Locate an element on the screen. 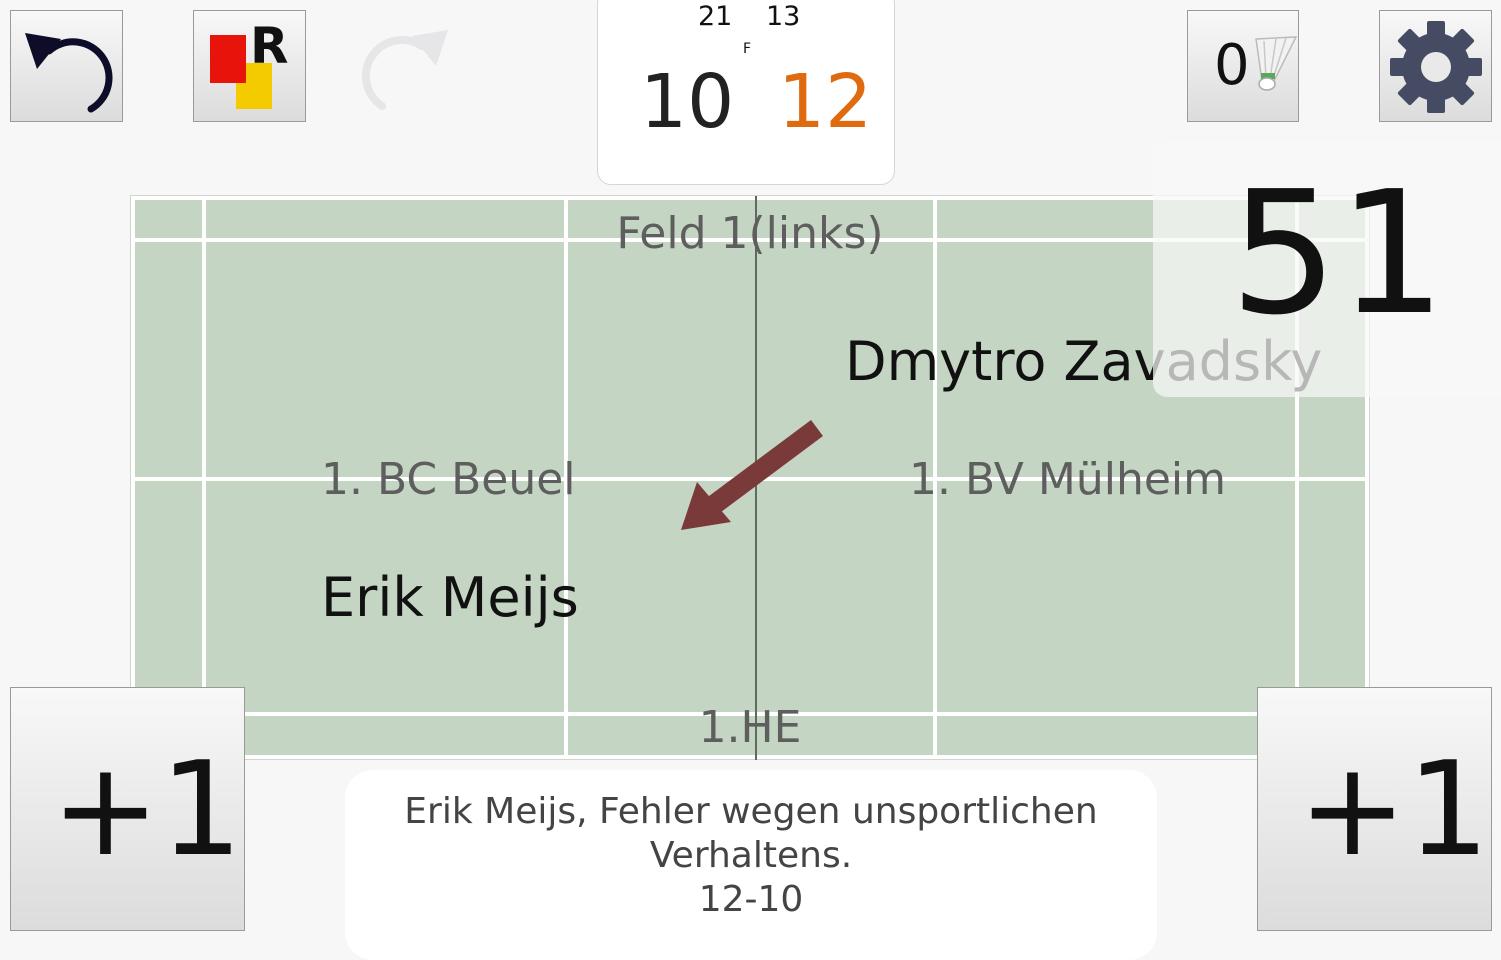 This screenshot has height=960, width=1501. point-right-button: +1 is located at coordinates (1374, 809).